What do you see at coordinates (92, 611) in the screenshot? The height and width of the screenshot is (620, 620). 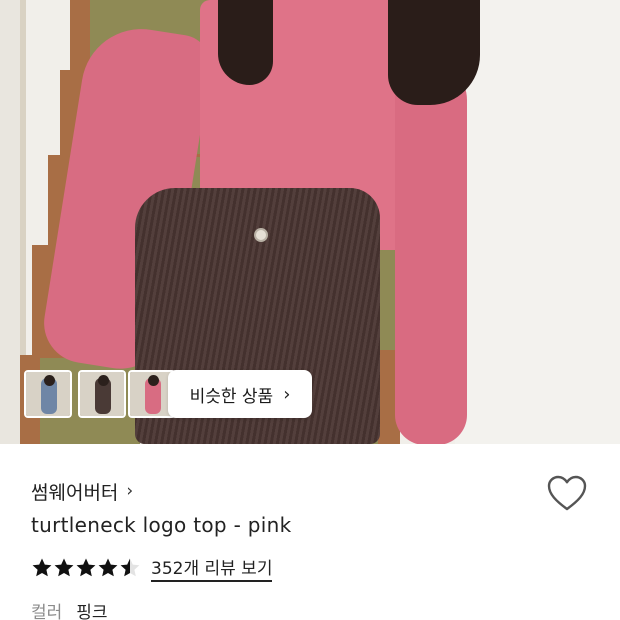 I see `color-value: 핑크` at bounding box center [92, 611].